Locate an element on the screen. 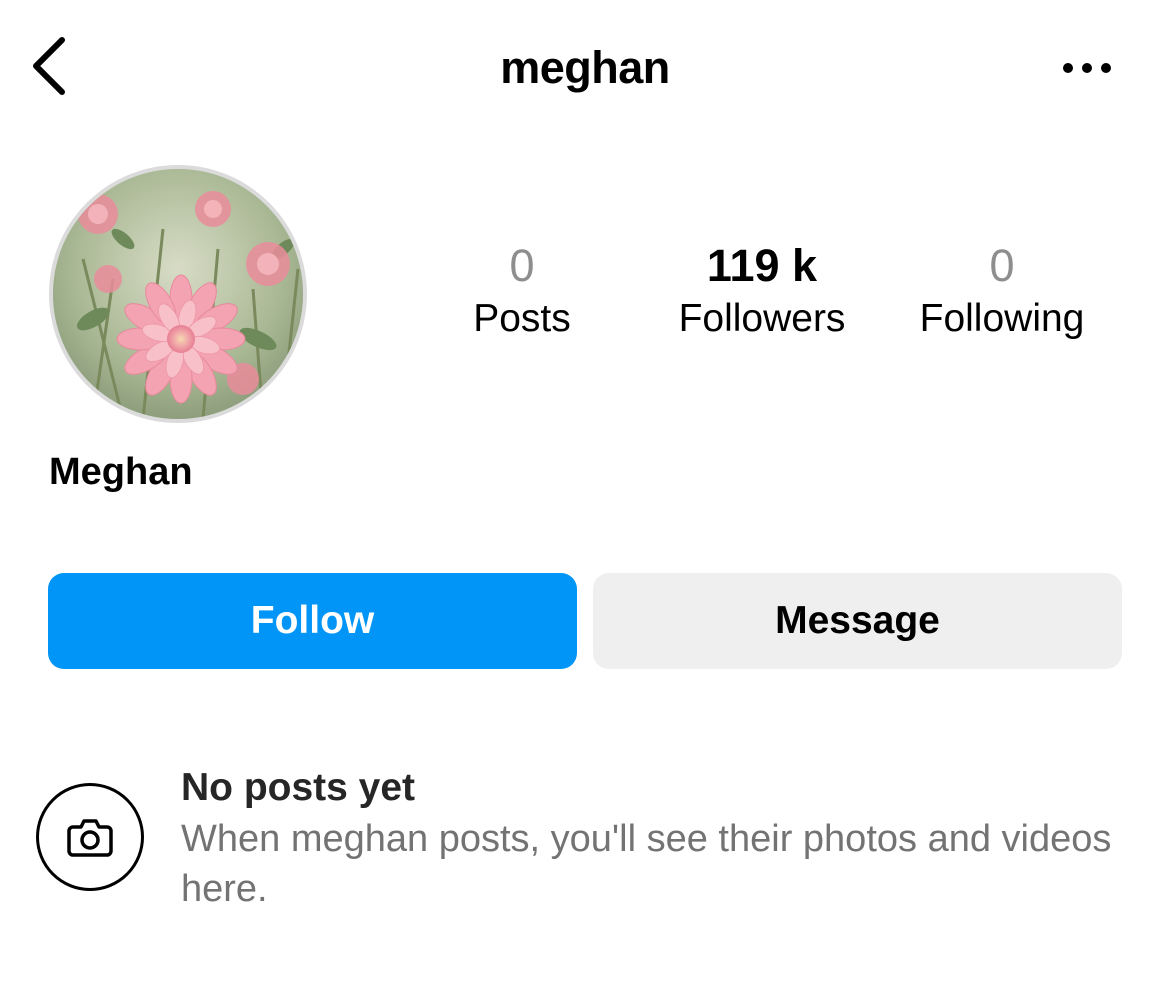 Image resolution: width=1170 pixels, height=999 pixels. posts-count: 0 is located at coordinates (522, 265).